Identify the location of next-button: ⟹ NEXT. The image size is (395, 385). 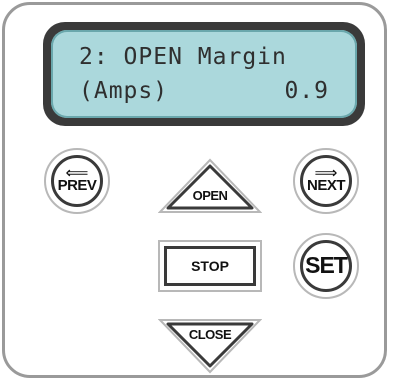
(326, 181).